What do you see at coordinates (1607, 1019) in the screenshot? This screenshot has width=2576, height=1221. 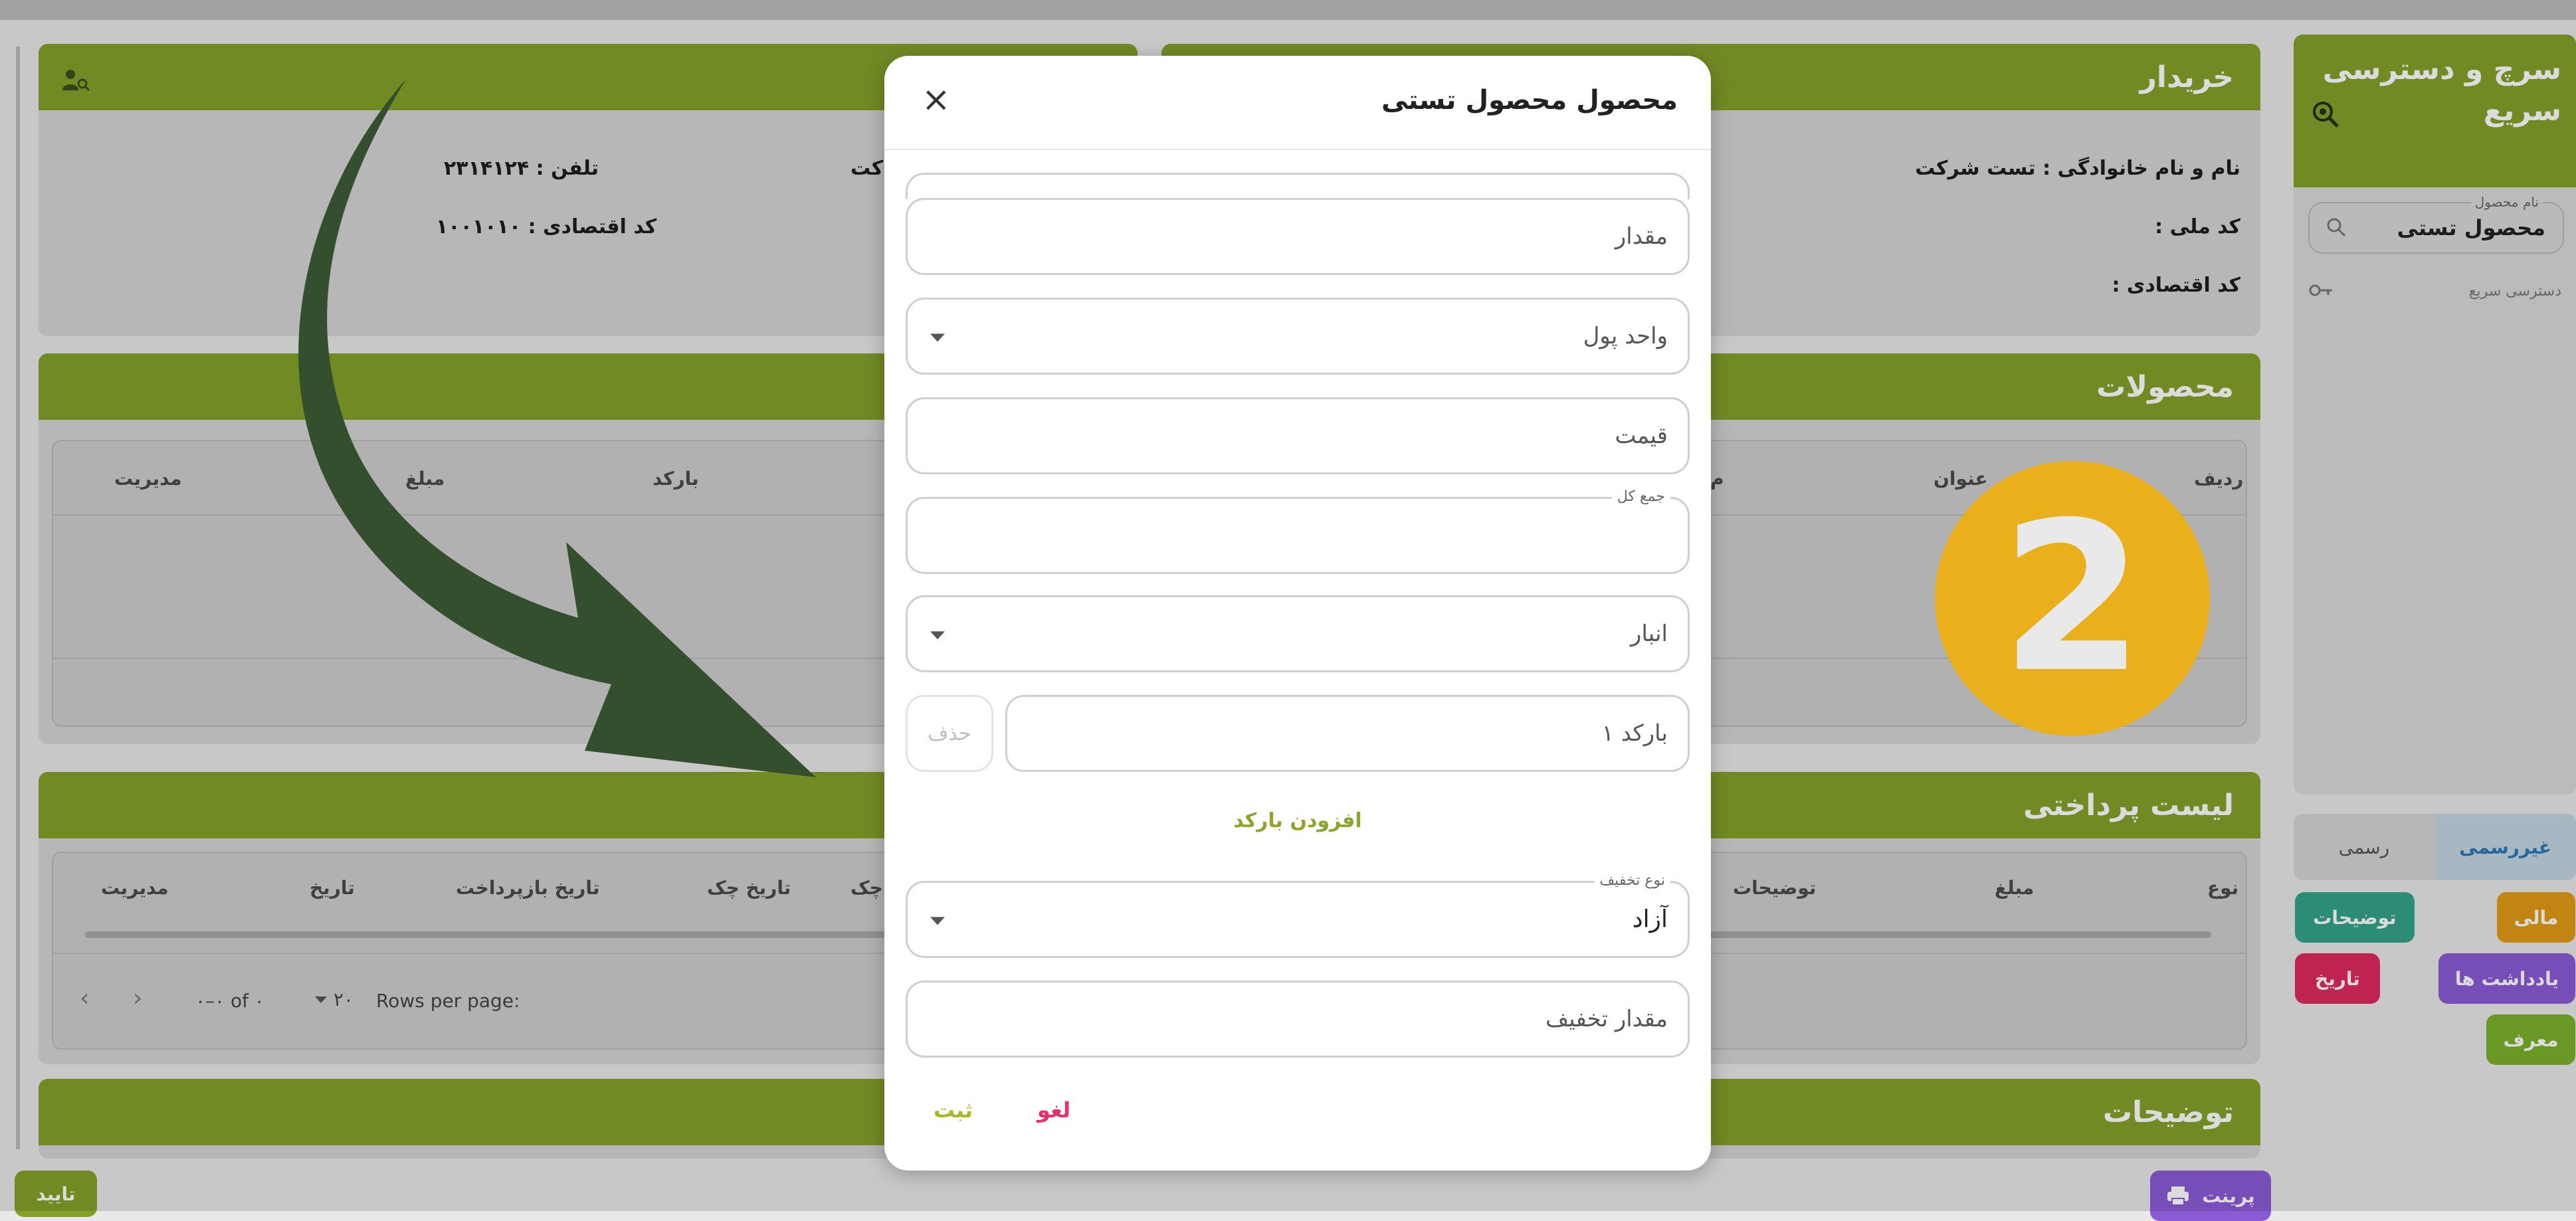 I see `discount-amount-placeholder: مقدار تخفیف` at bounding box center [1607, 1019].